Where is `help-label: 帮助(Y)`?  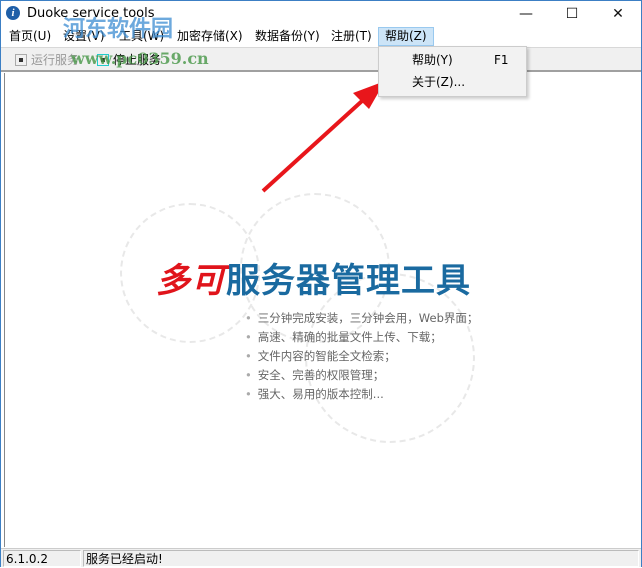
help-label: 帮助(Y) is located at coordinates (432, 60).